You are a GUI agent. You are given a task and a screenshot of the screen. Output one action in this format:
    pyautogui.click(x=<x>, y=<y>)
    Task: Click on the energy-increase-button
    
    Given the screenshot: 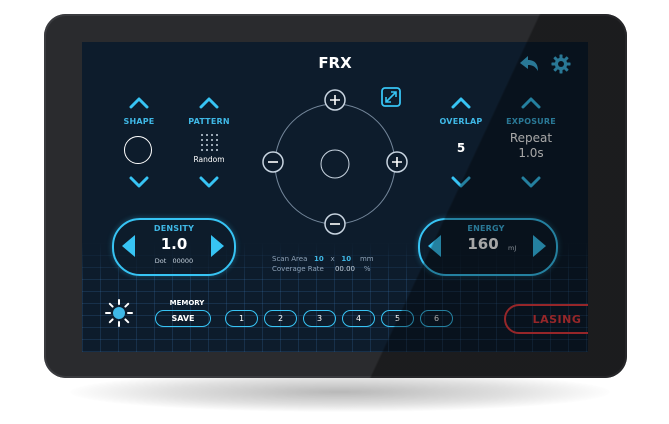 What is the action you would take?
    pyautogui.click(x=539, y=246)
    